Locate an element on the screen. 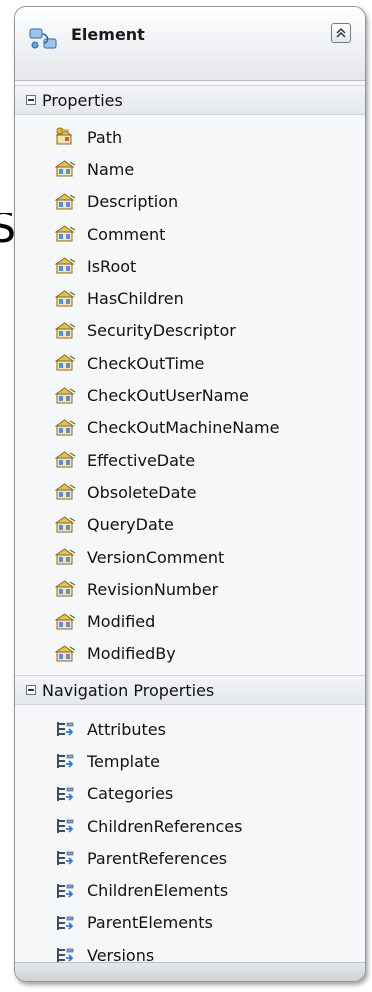 The width and height of the screenshot is (372, 992). property-label: Modified is located at coordinates (121, 622).